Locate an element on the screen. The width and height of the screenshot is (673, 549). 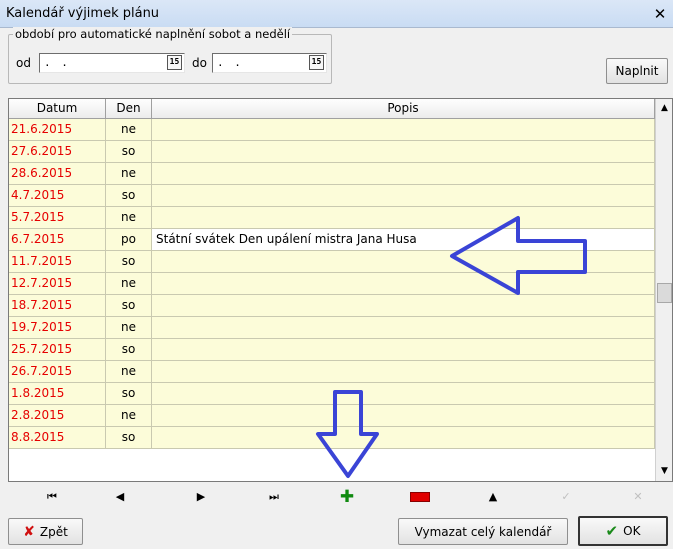
title-bar: Kalendář výjimek plánu ✕ is located at coordinates (336, 14).